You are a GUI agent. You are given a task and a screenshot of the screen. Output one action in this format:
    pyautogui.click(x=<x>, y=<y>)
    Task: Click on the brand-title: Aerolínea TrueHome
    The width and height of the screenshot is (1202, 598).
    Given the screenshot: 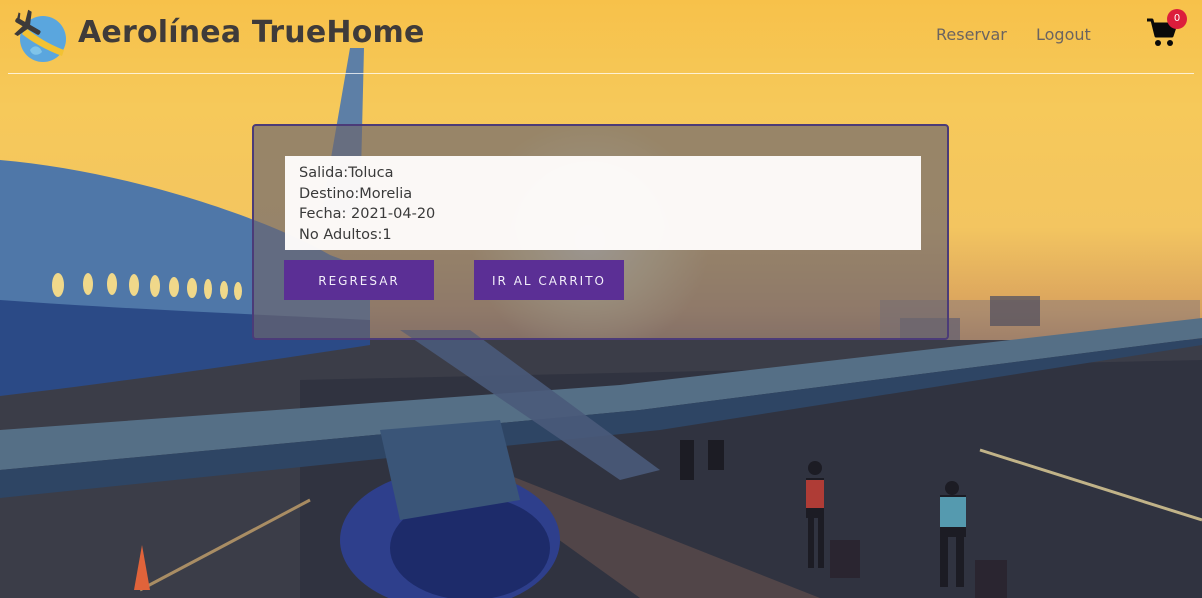 What is the action you would take?
    pyautogui.click(x=251, y=32)
    